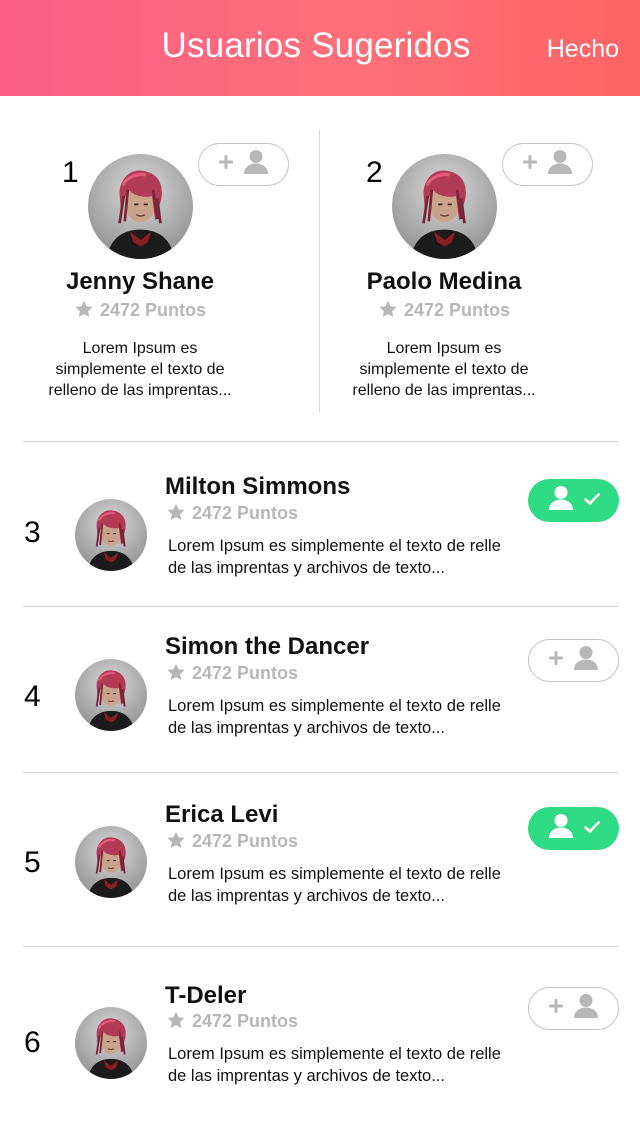 This screenshot has height=1136, width=640. I want to click on rank-number: 2, so click(374, 172).